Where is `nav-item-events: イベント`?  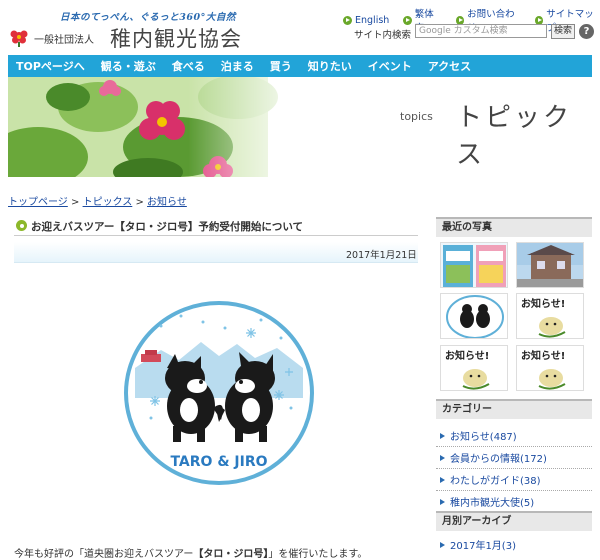 nav-item-events: イベント is located at coordinates (390, 66).